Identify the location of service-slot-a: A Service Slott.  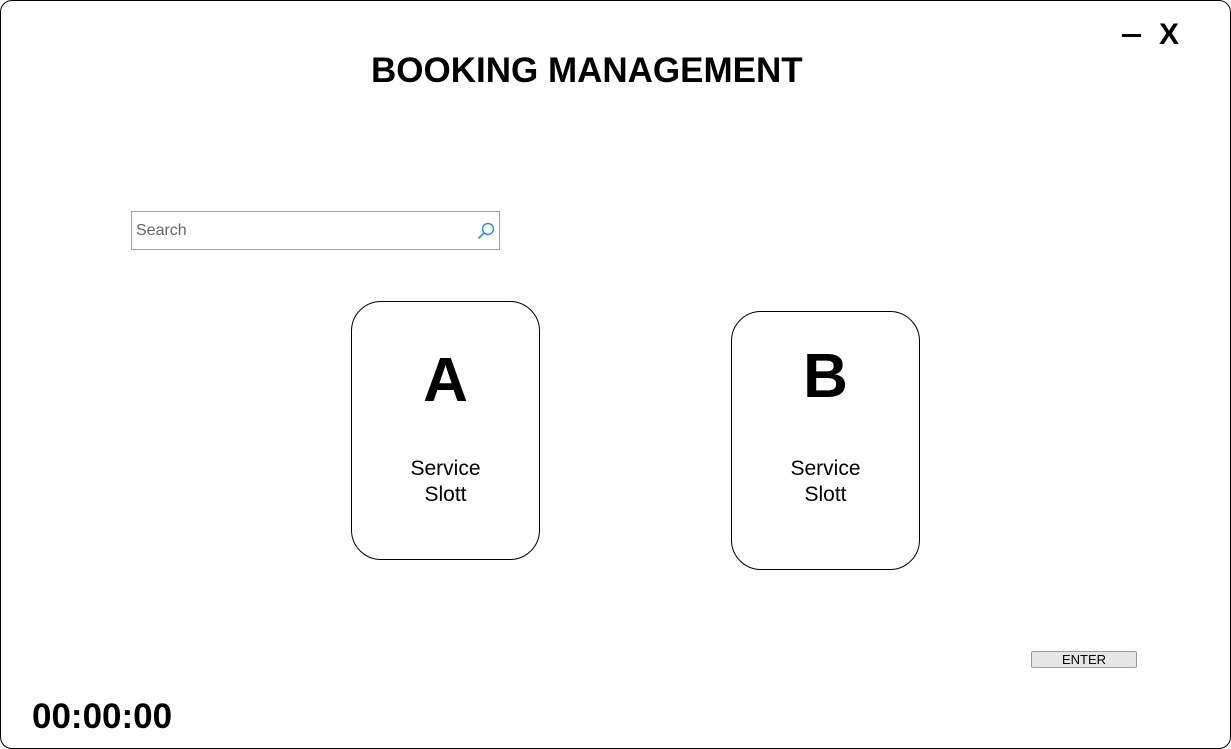
(445, 430).